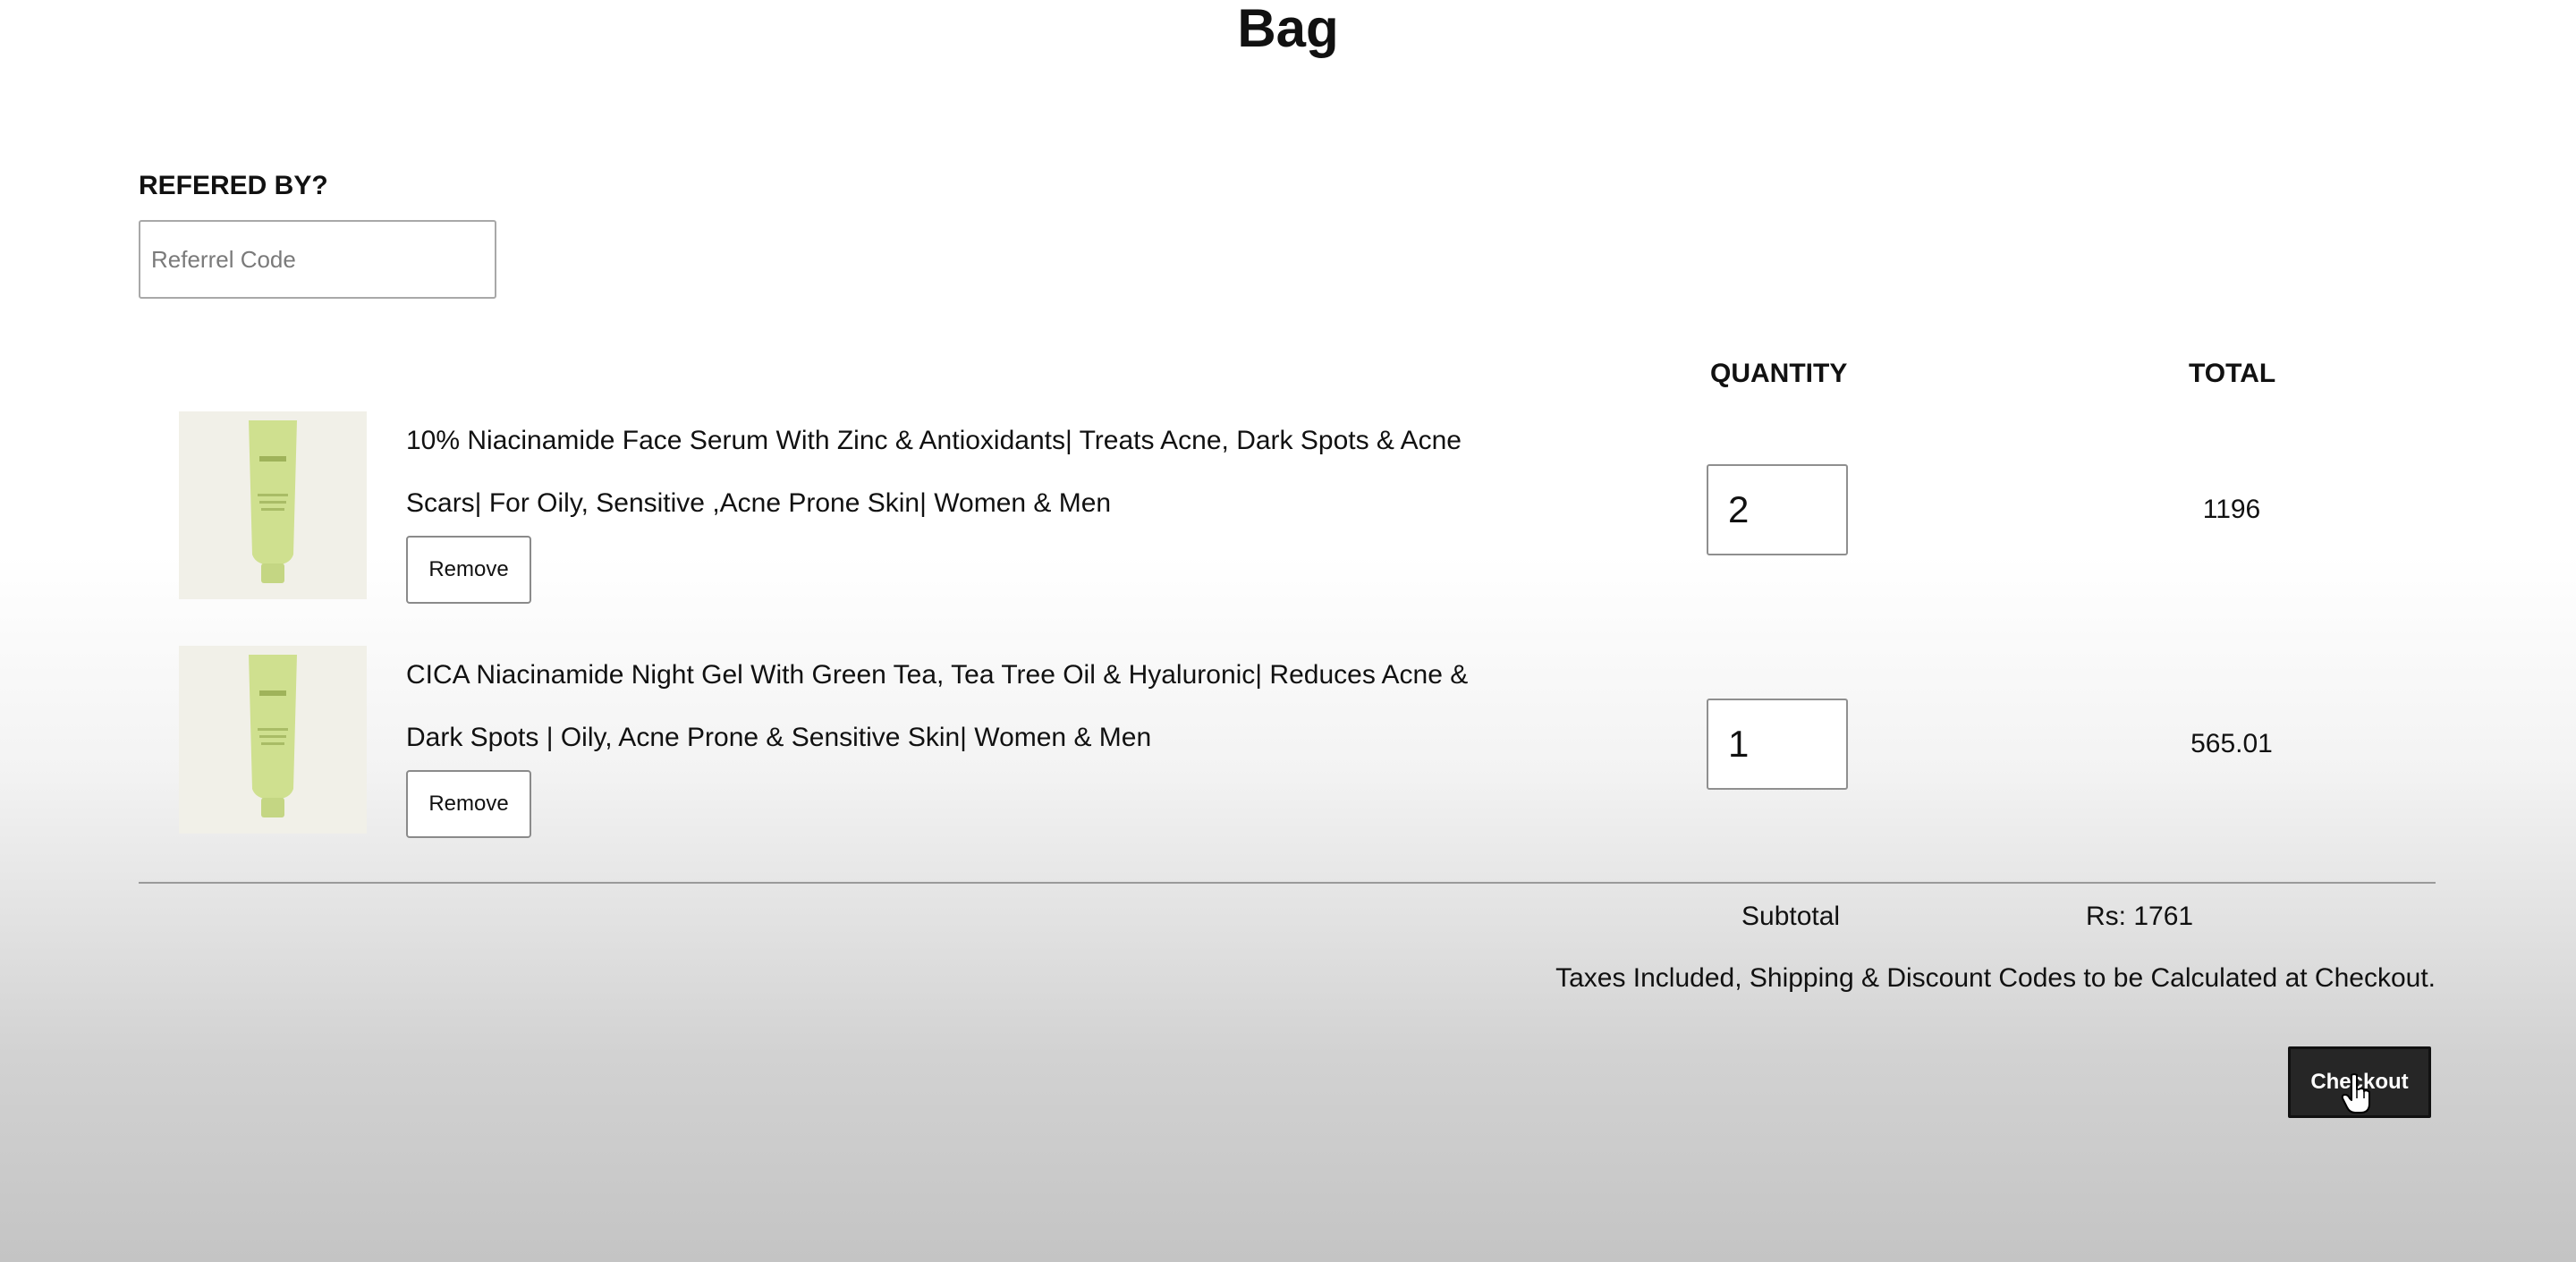  I want to click on line-total: 565.01, so click(2231, 743).